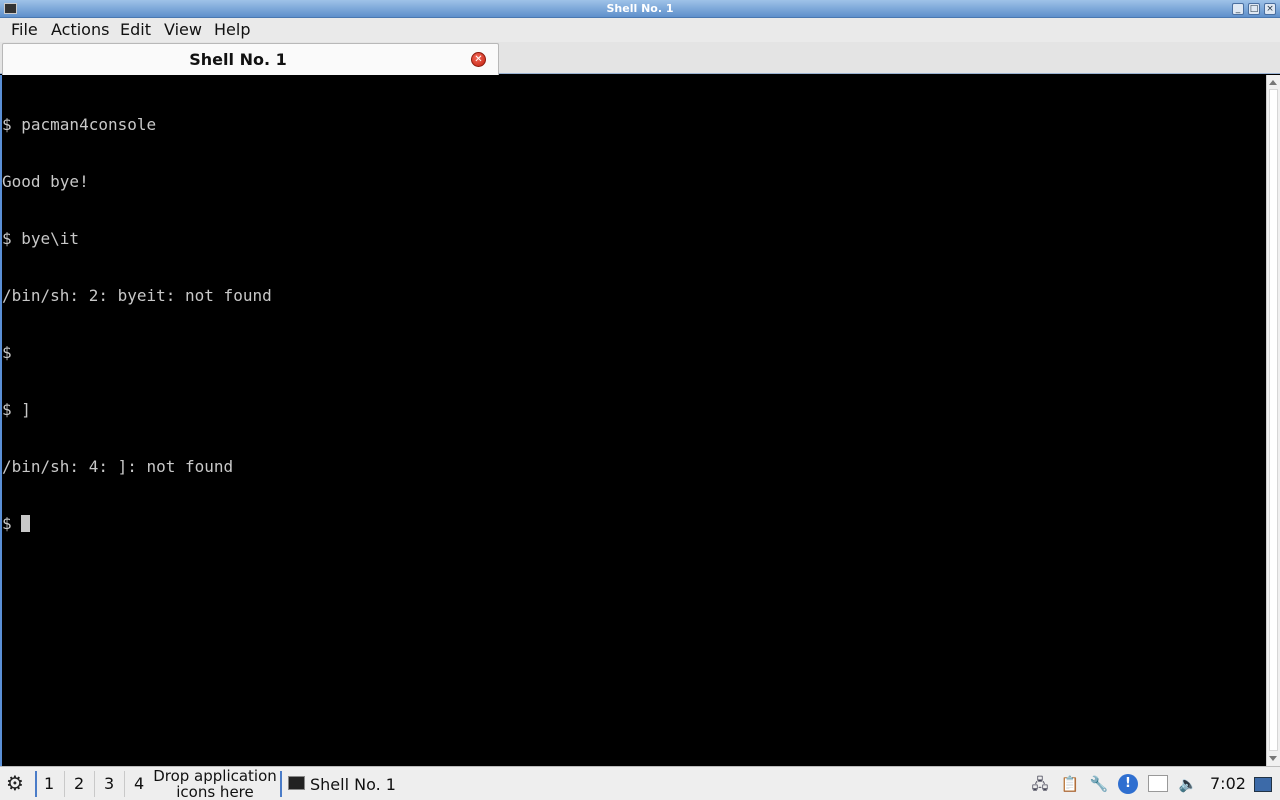 The image size is (1280, 800). I want to click on volume-icon: 🔈, so click(1188, 784).